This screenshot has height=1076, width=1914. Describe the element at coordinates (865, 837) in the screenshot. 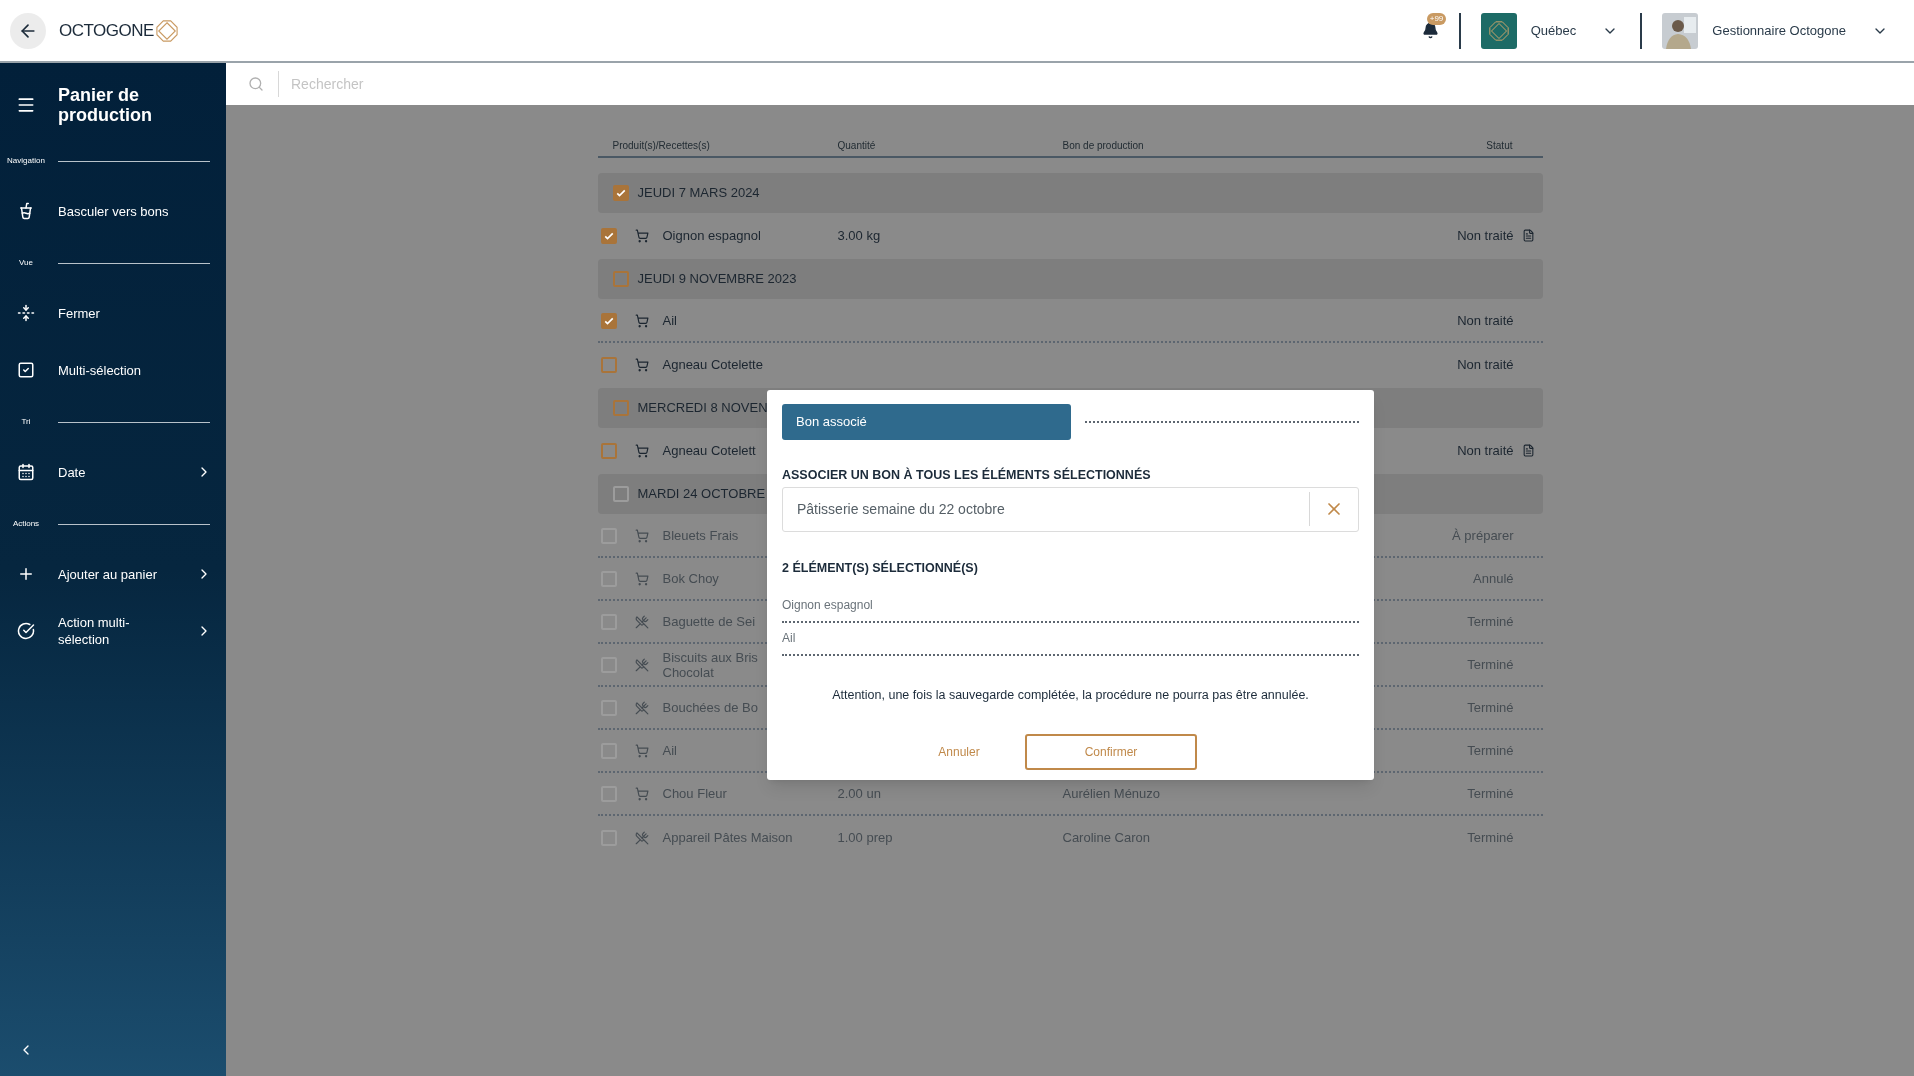

I see `quantity: 1.00 prep` at that location.